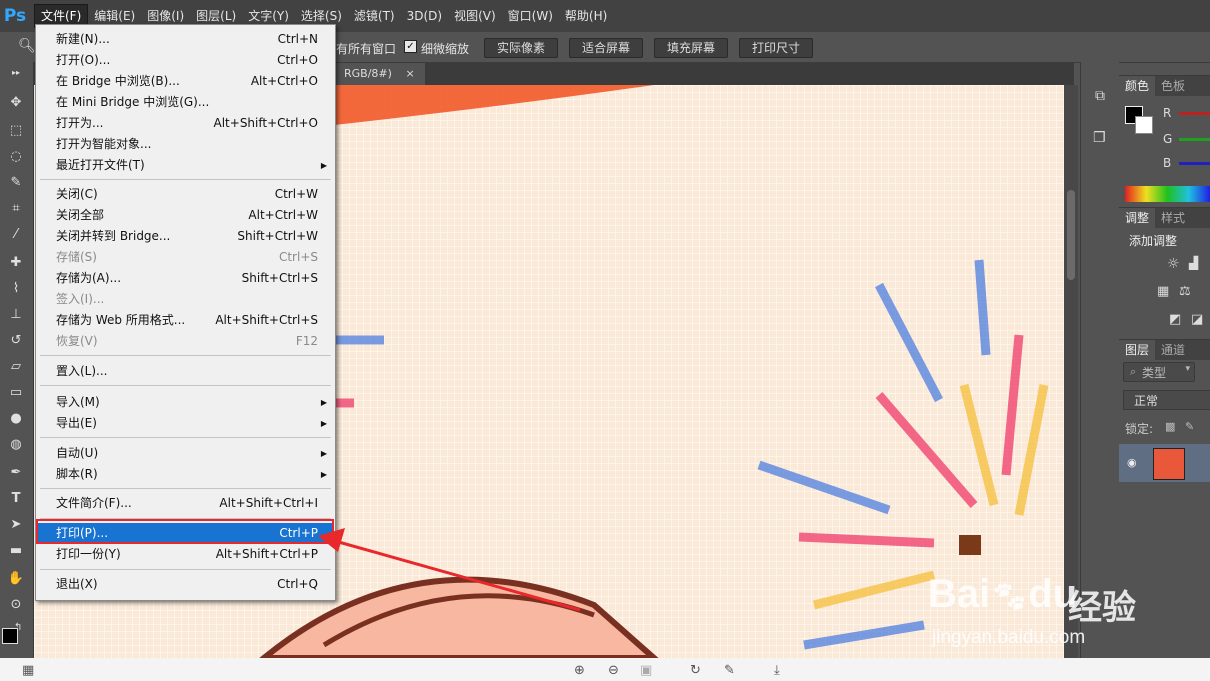 The width and height of the screenshot is (1210, 681). Describe the element at coordinates (1003, 594) in the screenshot. I see `watermark-brand: Bai🐾︎du` at that location.